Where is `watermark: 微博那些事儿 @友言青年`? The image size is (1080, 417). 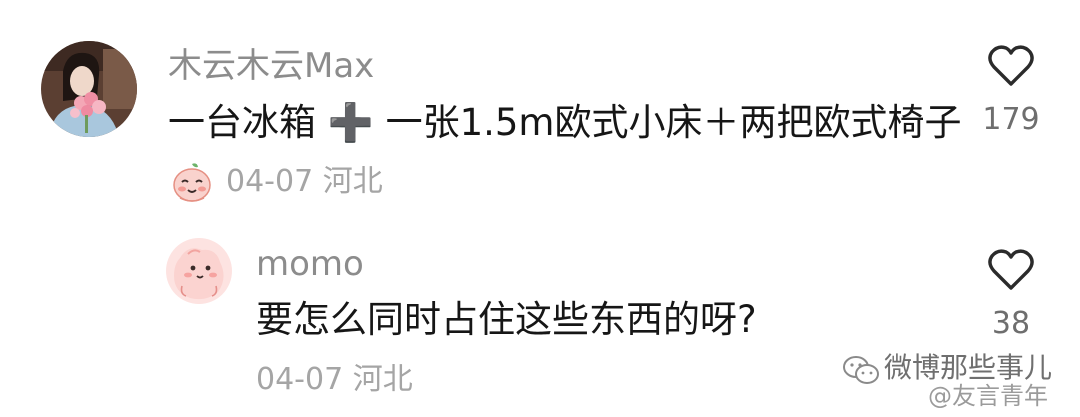
watermark: 微博那些事儿 @友言青年 is located at coordinates (950, 381).